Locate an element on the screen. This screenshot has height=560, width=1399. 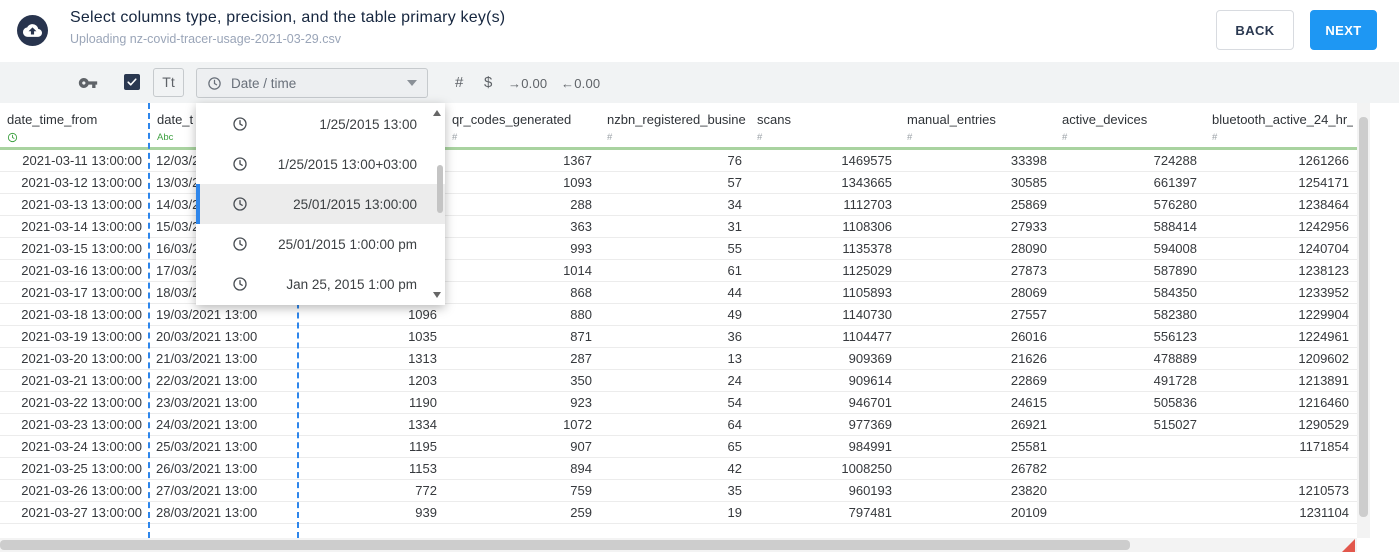
table-cell: 25/03/2021 13:00 is located at coordinates (207, 446).